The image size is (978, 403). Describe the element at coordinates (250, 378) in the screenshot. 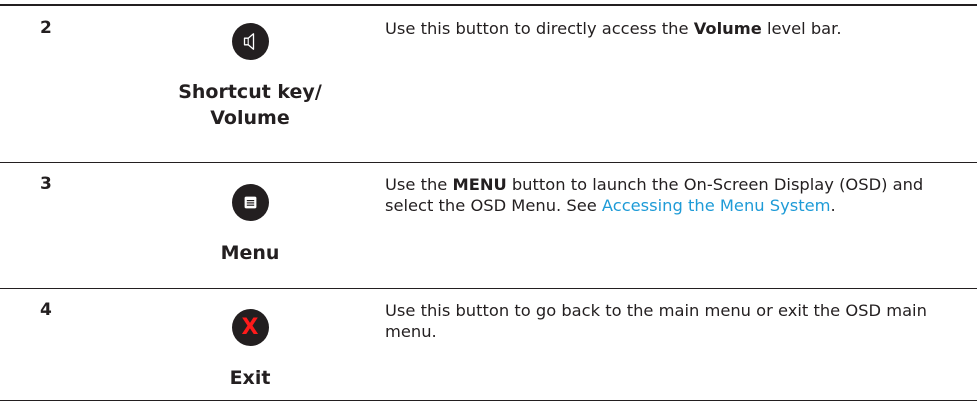

I see `button-label: Exit` at that location.